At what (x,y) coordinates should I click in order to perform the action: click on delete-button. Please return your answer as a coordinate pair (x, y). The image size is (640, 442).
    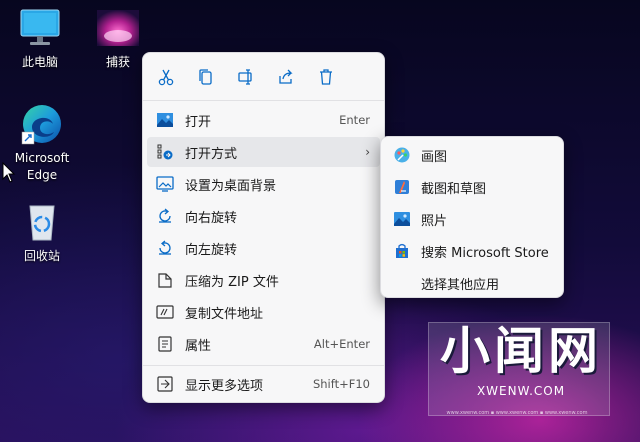
    Looking at the image, I should click on (326, 77).